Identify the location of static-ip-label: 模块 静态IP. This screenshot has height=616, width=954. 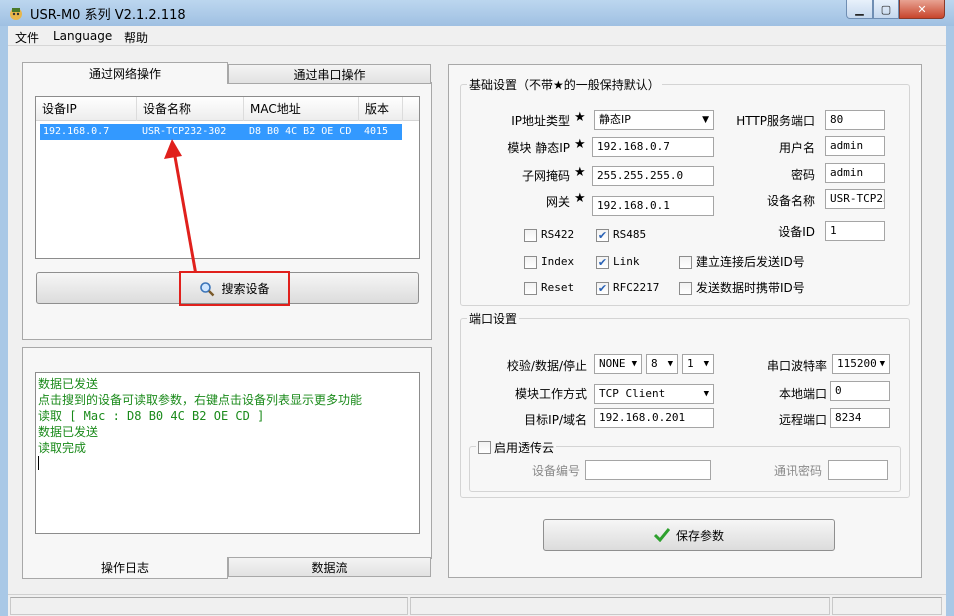
(538, 148).